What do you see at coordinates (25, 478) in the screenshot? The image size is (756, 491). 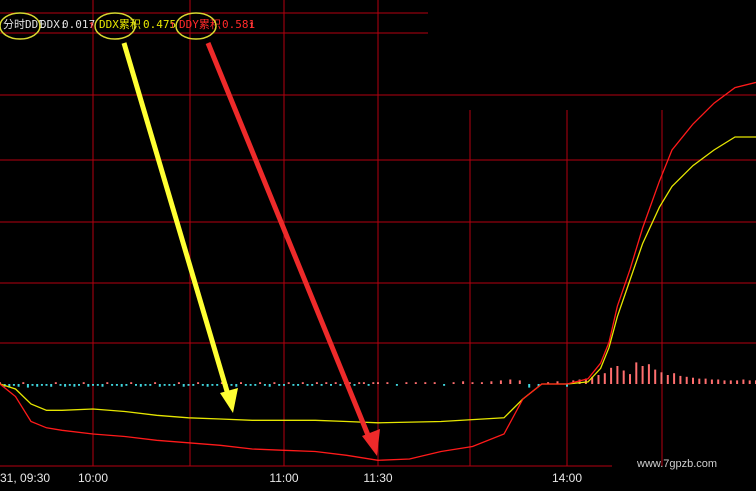 I see `x-tick-label: 31, 09:30` at bounding box center [25, 478].